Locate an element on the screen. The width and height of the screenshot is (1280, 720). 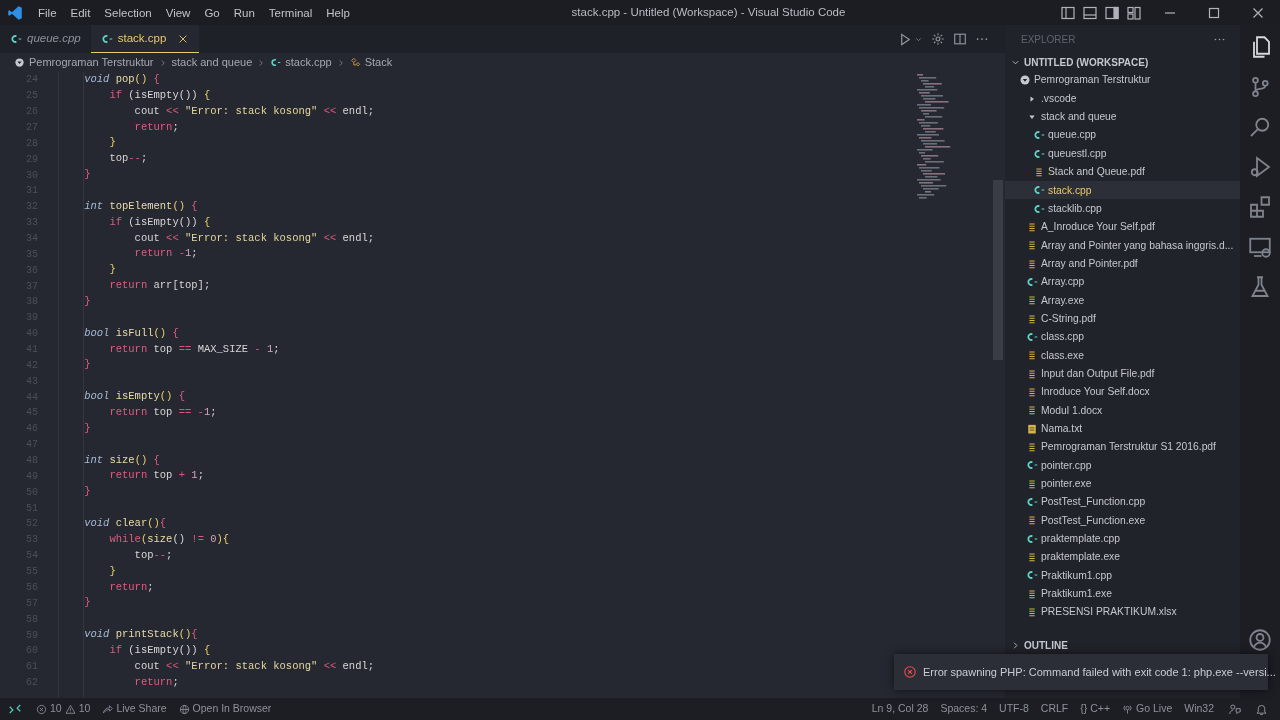
share-icon is located at coordinates (108, 709).